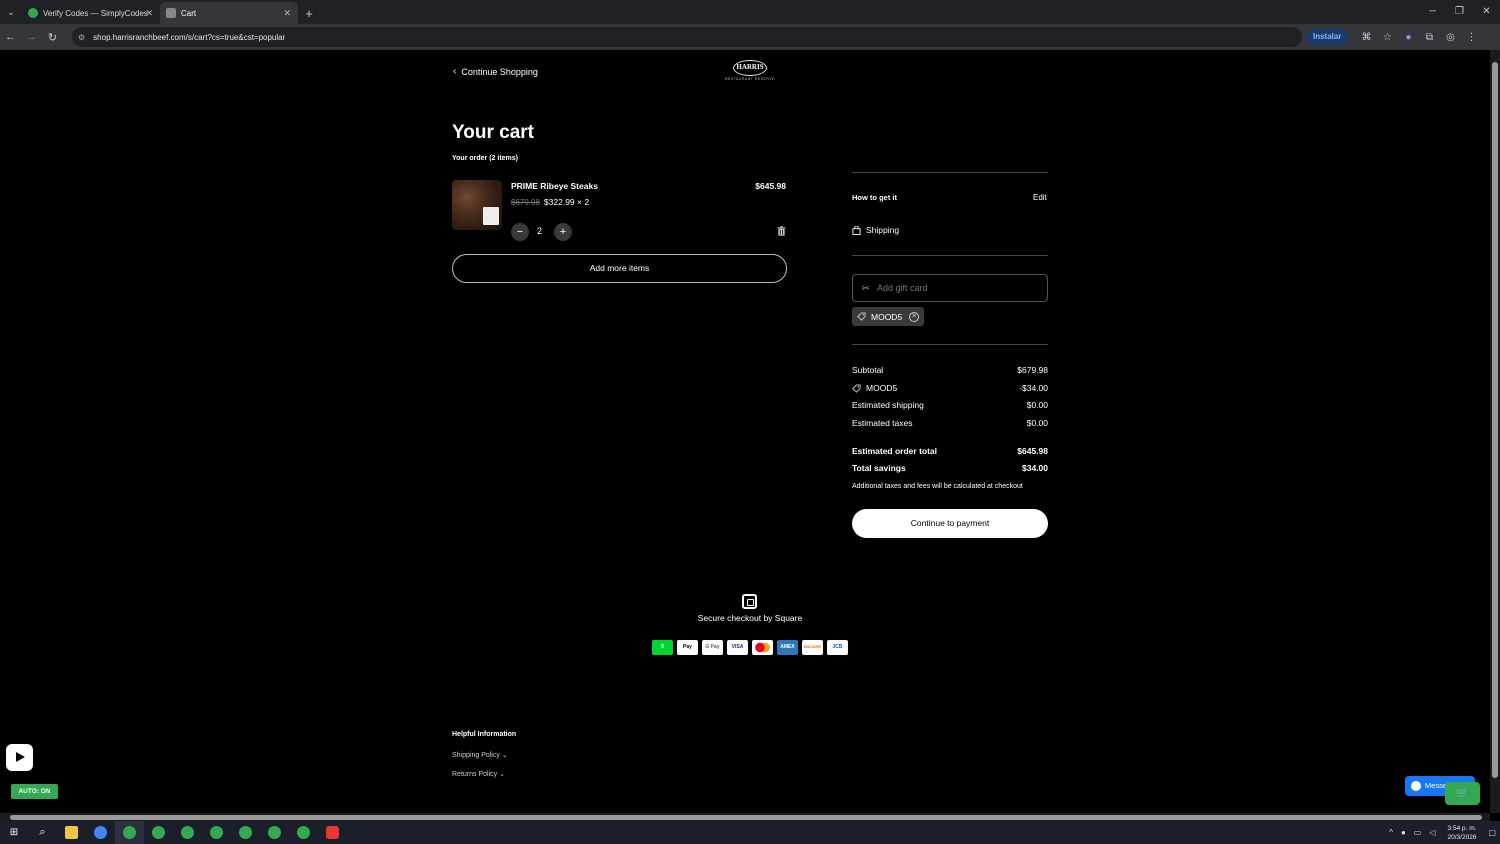  What do you see at coordinates (895, 451) in the screenshot?
I see `line-label: Estimated order total` at bounding box center [895, 451].